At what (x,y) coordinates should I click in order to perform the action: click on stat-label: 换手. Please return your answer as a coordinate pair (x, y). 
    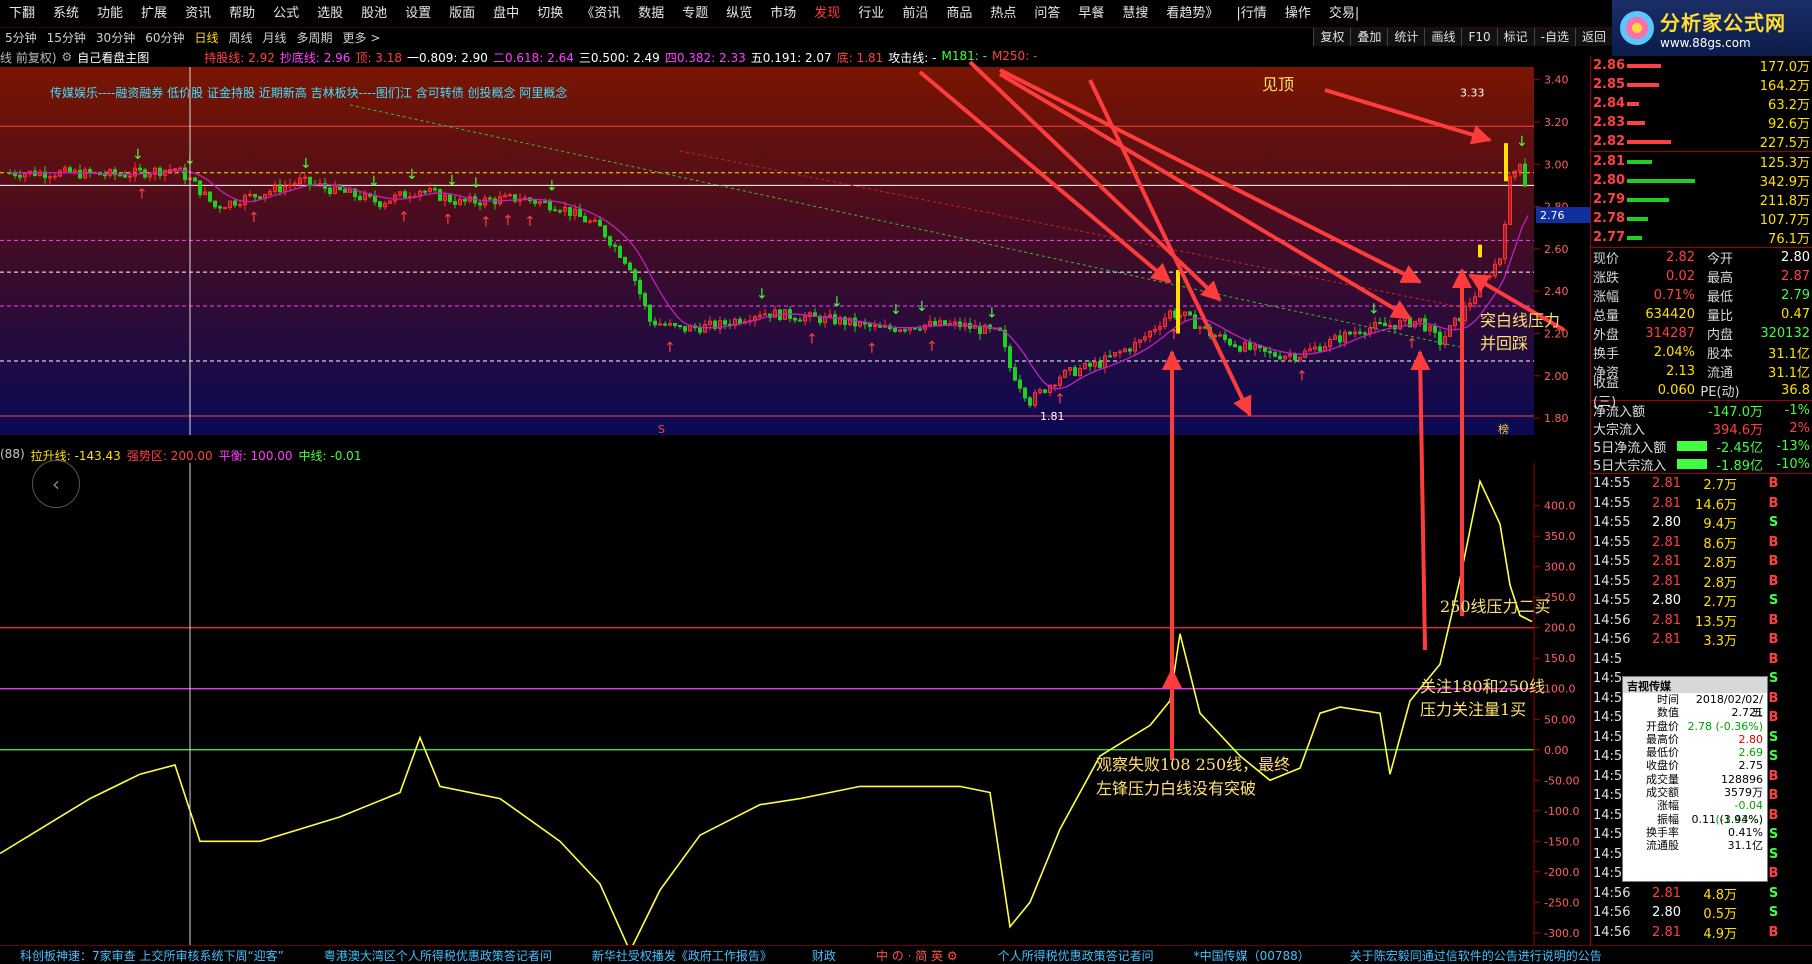
    Looking at the image, I should click on (1606, 354).